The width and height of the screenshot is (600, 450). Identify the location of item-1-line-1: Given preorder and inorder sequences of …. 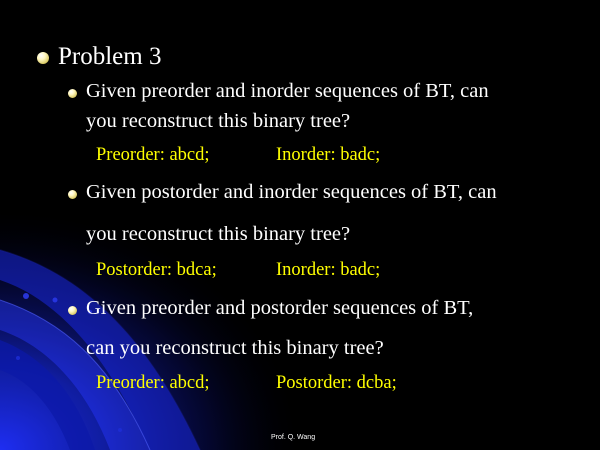
(287, 91).